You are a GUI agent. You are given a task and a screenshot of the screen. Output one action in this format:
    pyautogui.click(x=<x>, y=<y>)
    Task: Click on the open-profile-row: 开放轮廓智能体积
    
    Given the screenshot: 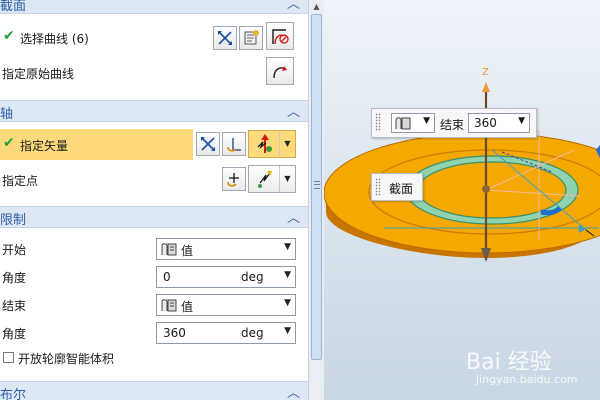 What is the action you would take?
    pyautogui.click(x=154, y=358)
    